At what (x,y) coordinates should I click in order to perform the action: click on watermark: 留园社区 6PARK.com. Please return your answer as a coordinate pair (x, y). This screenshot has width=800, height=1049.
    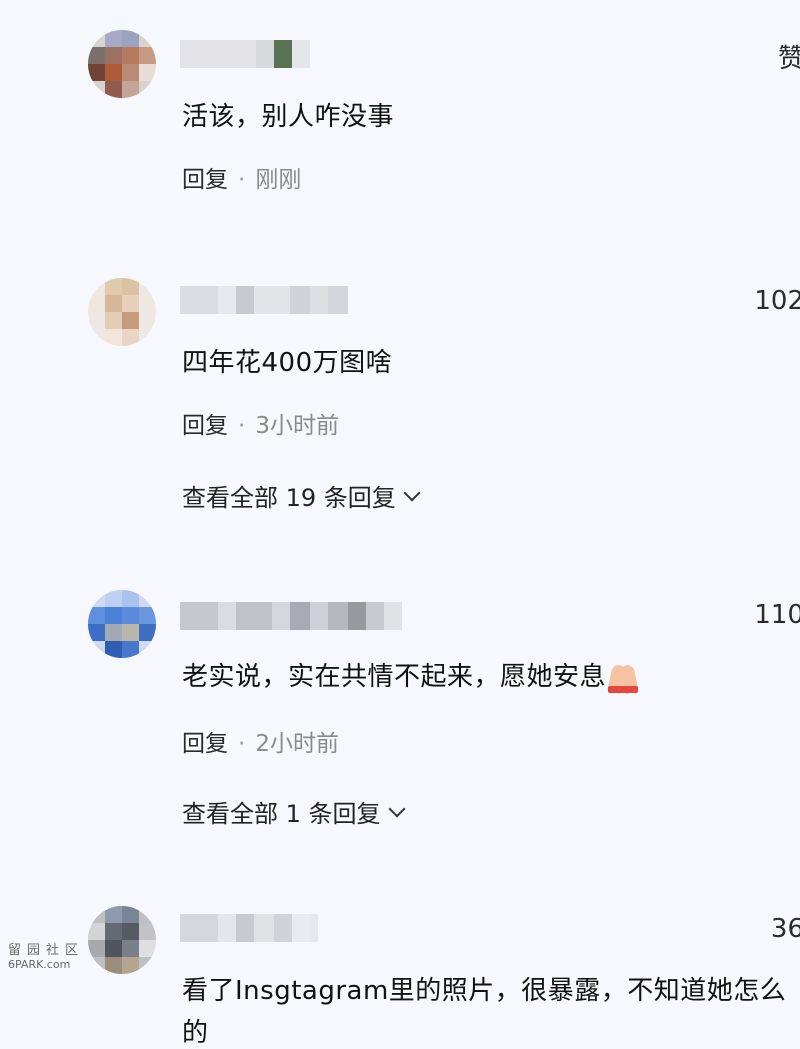
    Looking at the image, I should click on (48, 958).